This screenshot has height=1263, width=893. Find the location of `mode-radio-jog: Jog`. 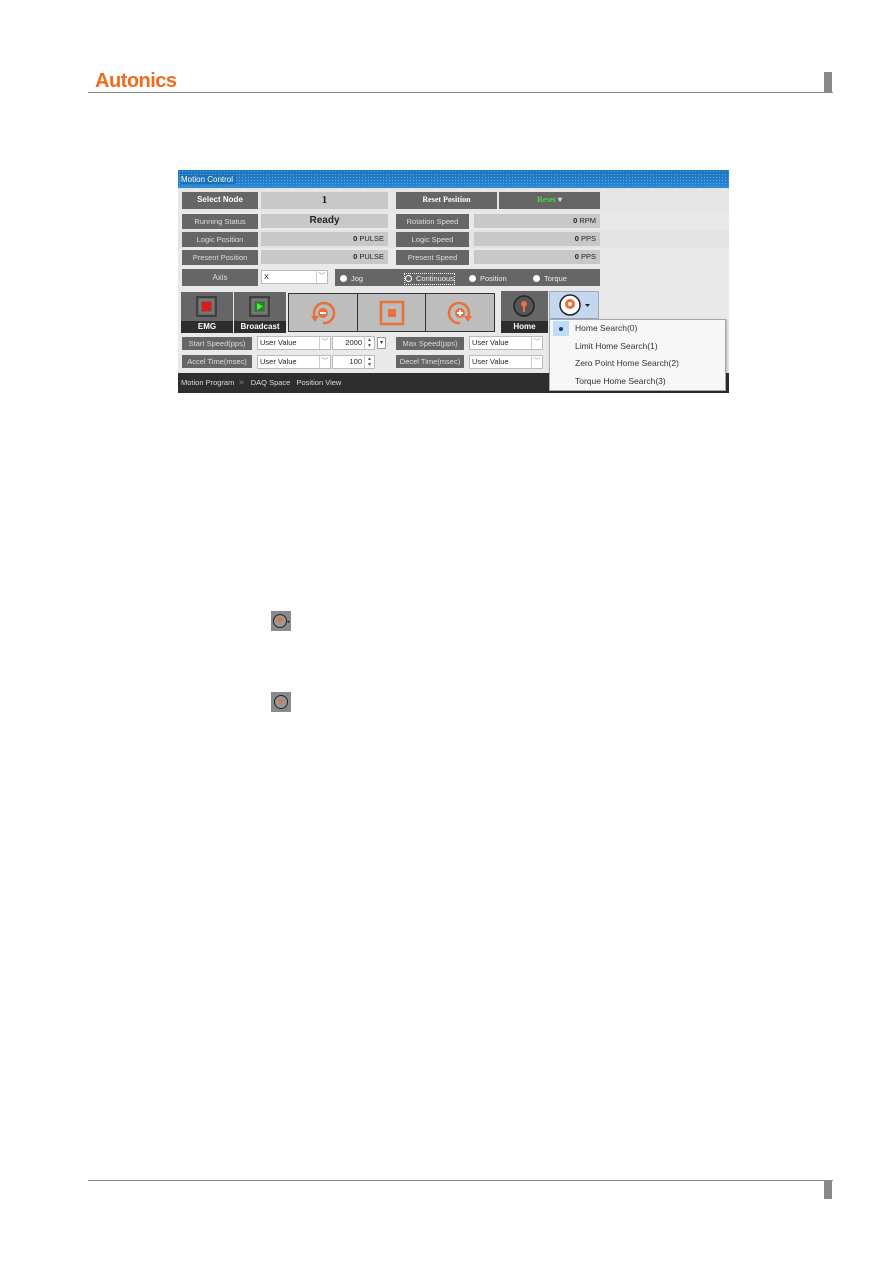

mode-radio-jog: Jog is located at coordinates (351, 279).